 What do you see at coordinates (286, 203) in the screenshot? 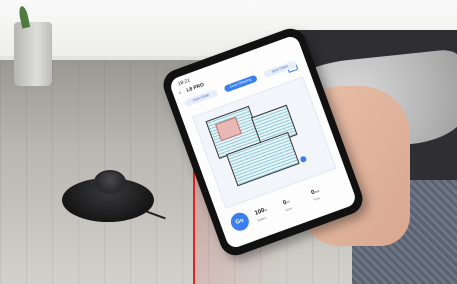
I see `area-stat: 0m²` at bounding box center [286, 203].